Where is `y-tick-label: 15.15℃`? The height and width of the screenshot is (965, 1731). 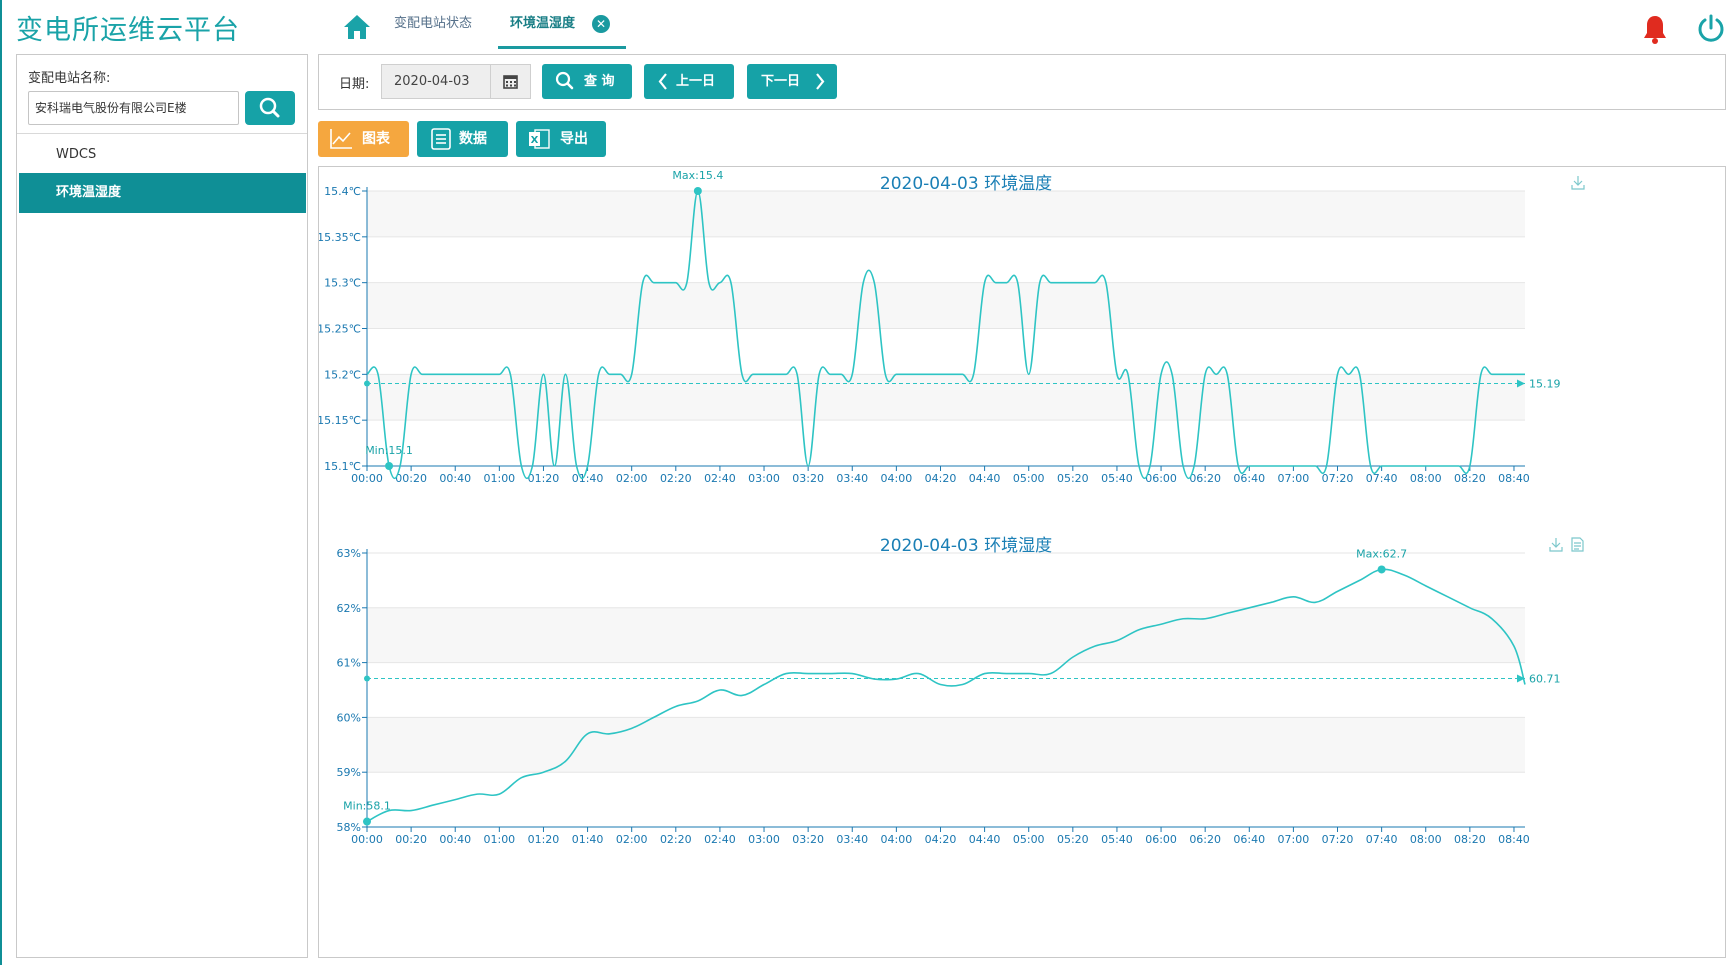
y-tick-label: 15.15℃ is located at coordinates (340, 420).